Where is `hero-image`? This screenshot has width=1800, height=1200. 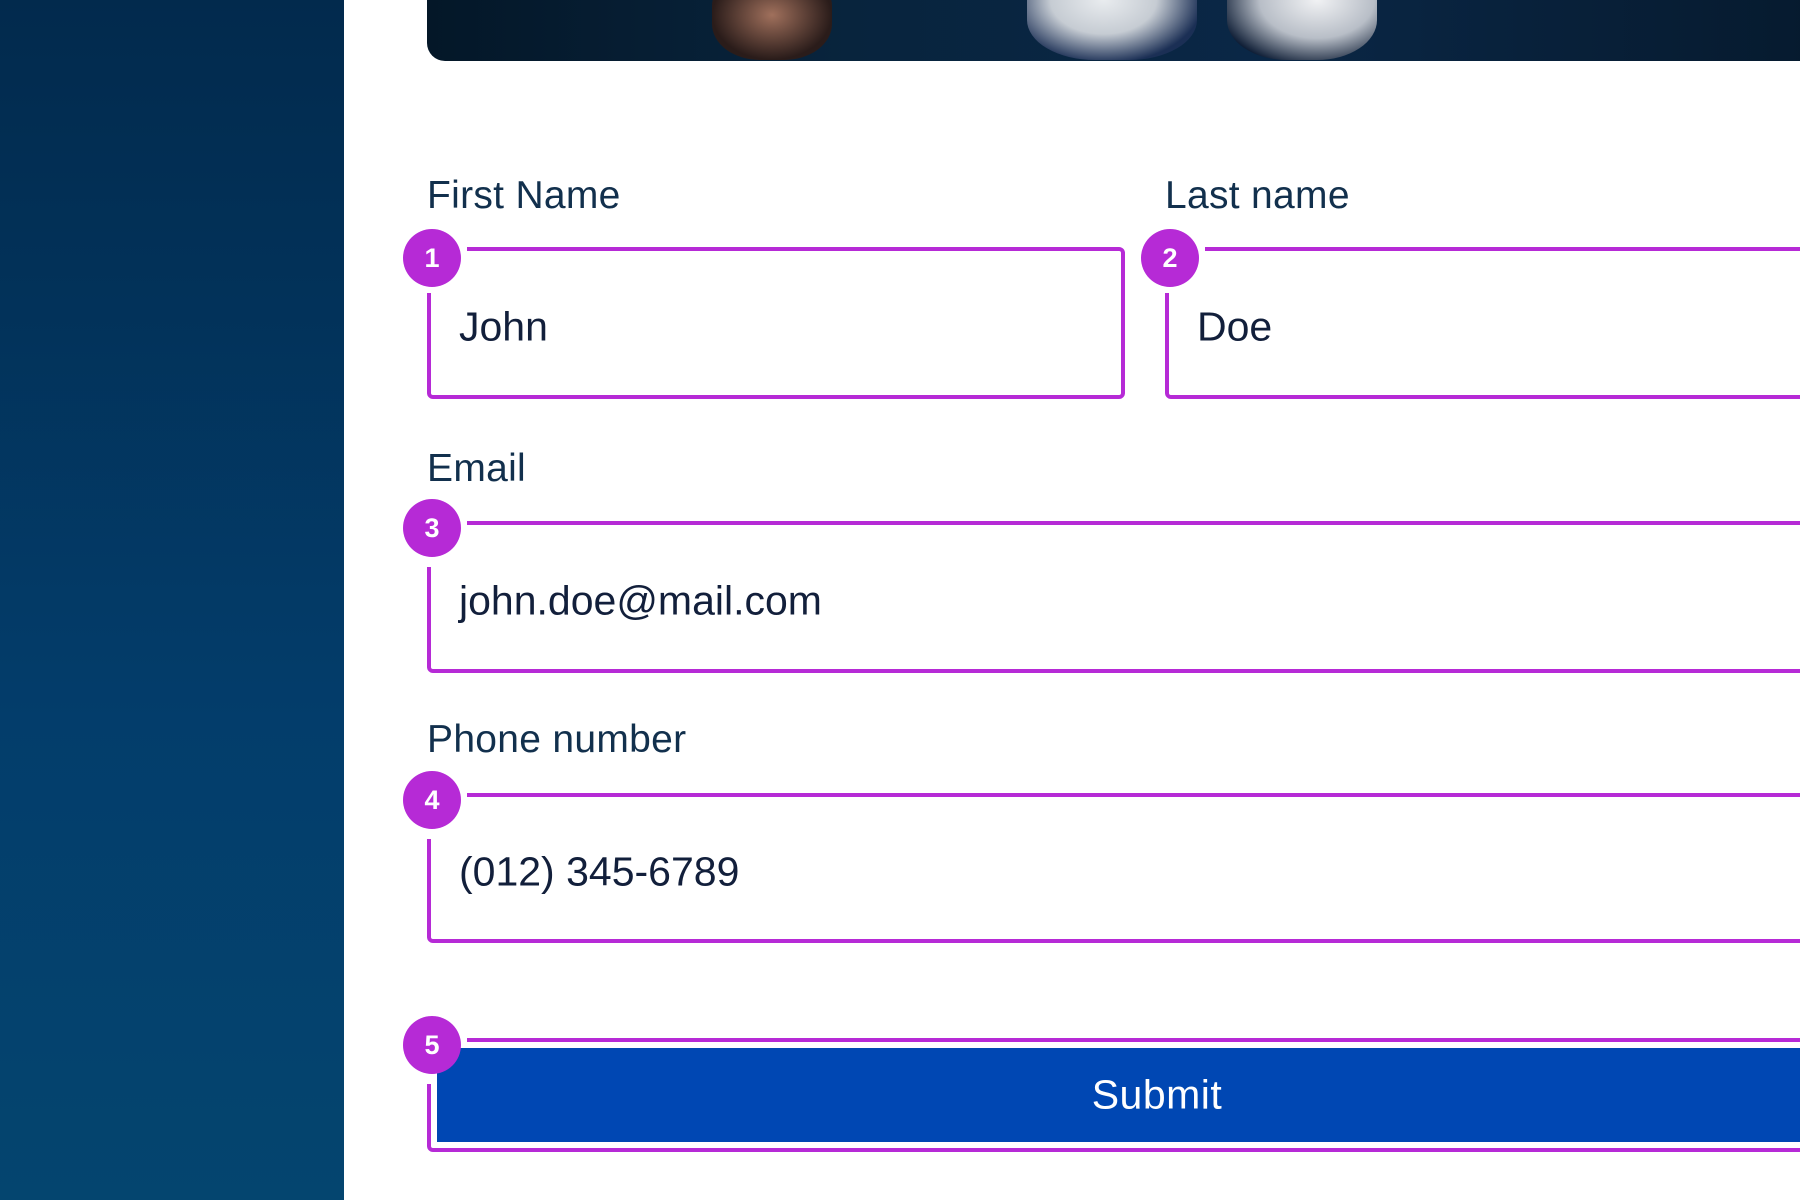 hero-image is located at coordinates (1113, 30).